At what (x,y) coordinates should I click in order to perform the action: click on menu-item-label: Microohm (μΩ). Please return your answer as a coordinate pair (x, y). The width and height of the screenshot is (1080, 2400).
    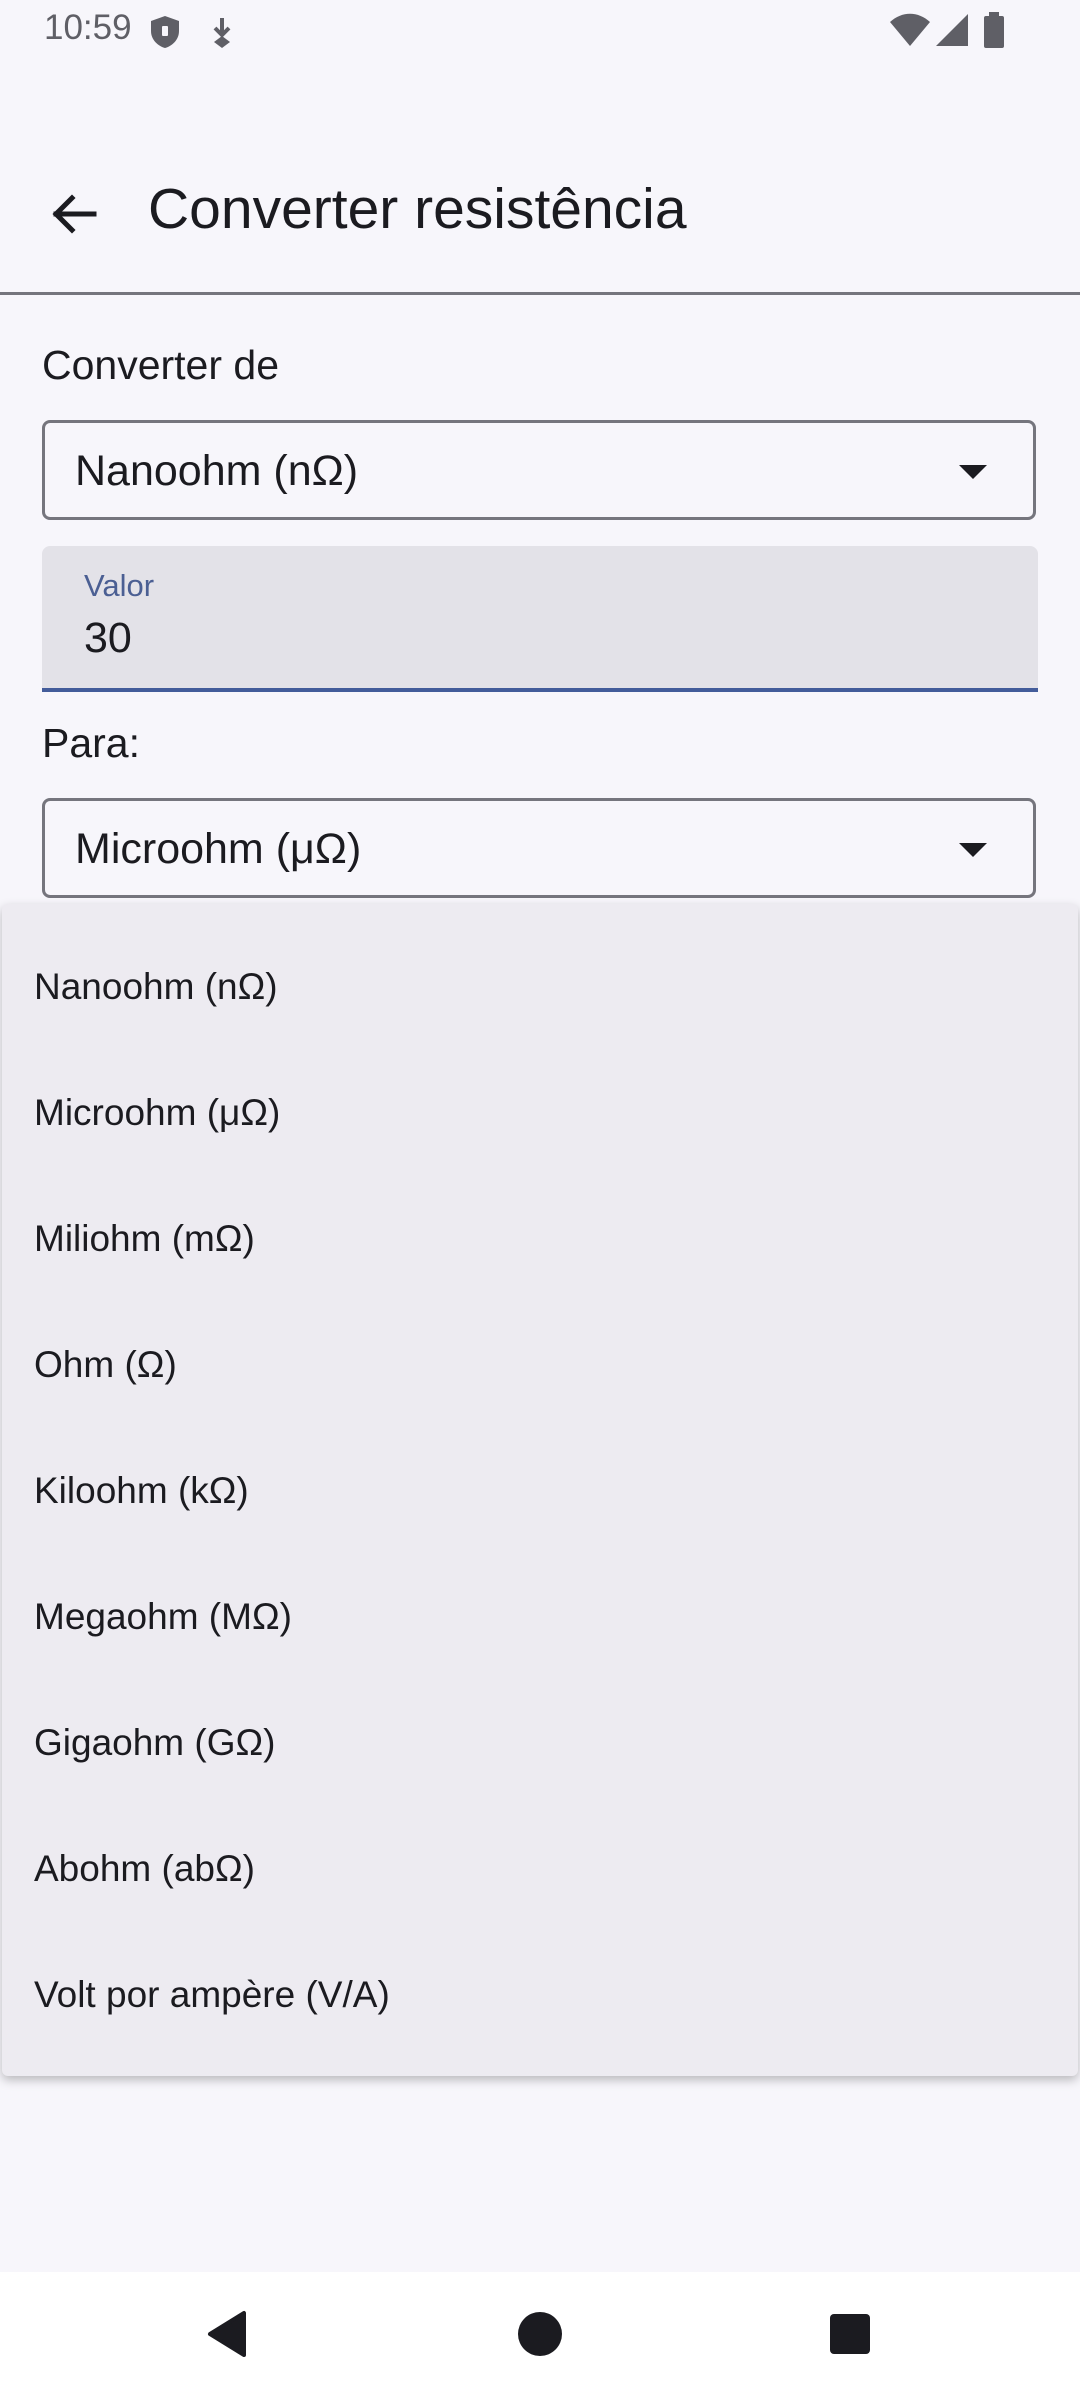
    Looking at the image, I should click on (157, 1112).